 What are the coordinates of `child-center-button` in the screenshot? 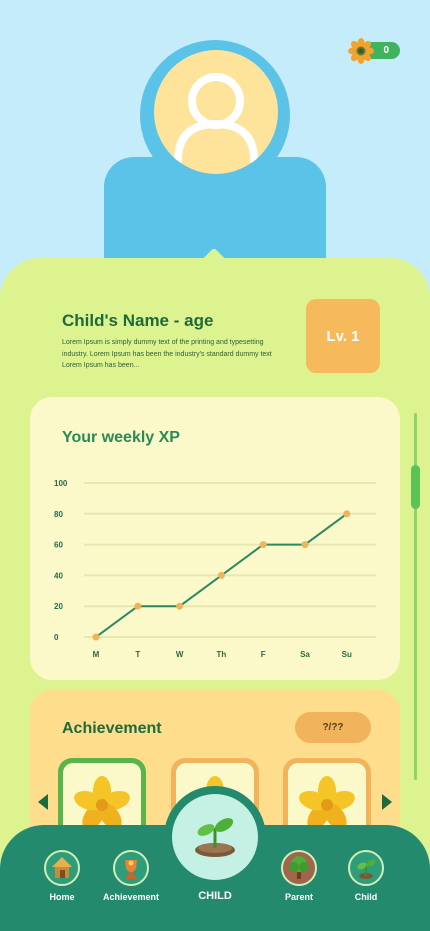 It's located at (215, 837).